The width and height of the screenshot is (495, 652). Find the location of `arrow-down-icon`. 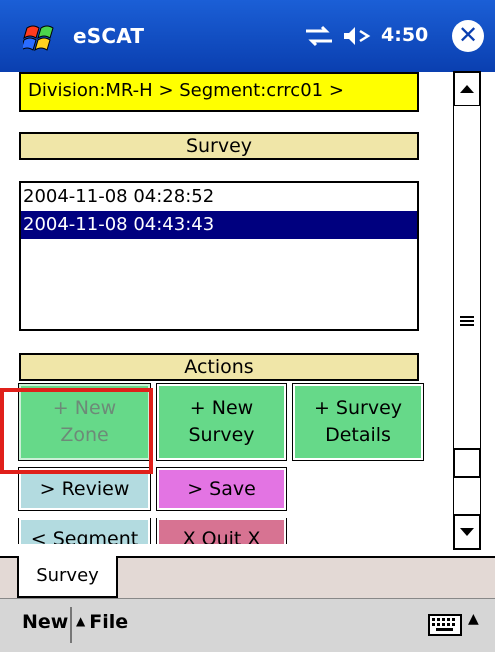

arrow-down-icon is located at coordinates (467, 532).